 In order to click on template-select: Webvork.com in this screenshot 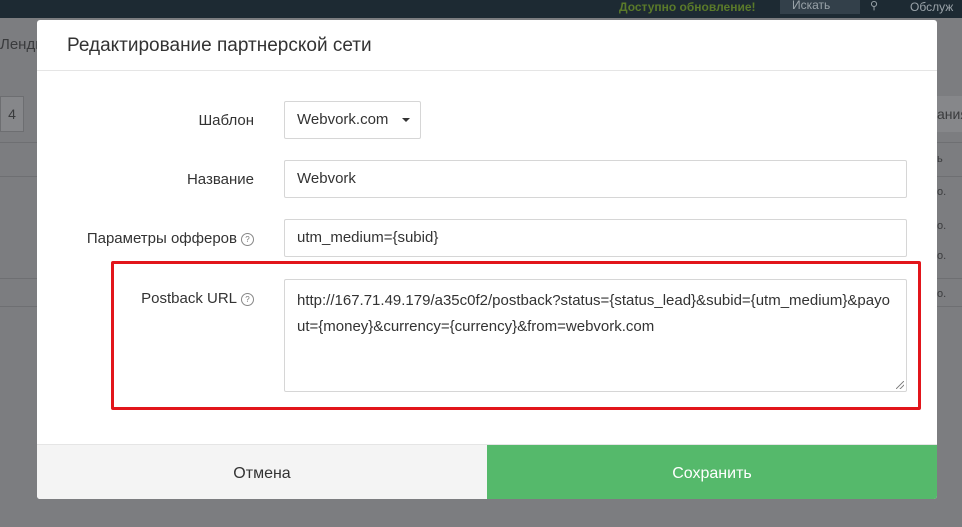, I will do `click(352, 120)`.